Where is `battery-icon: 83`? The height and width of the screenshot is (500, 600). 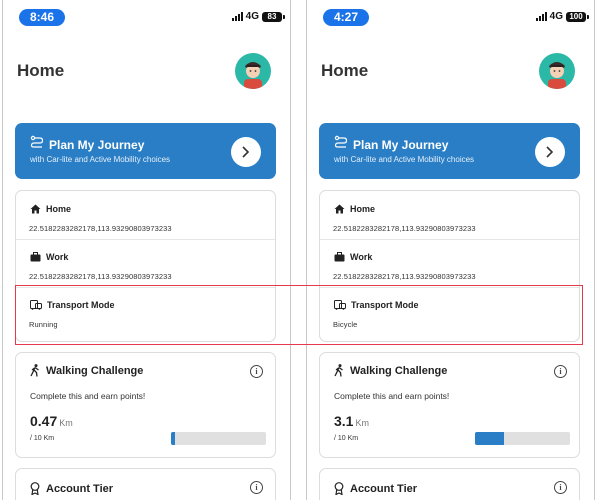
battery-icon: 83 is located at coordinates (273, 16).